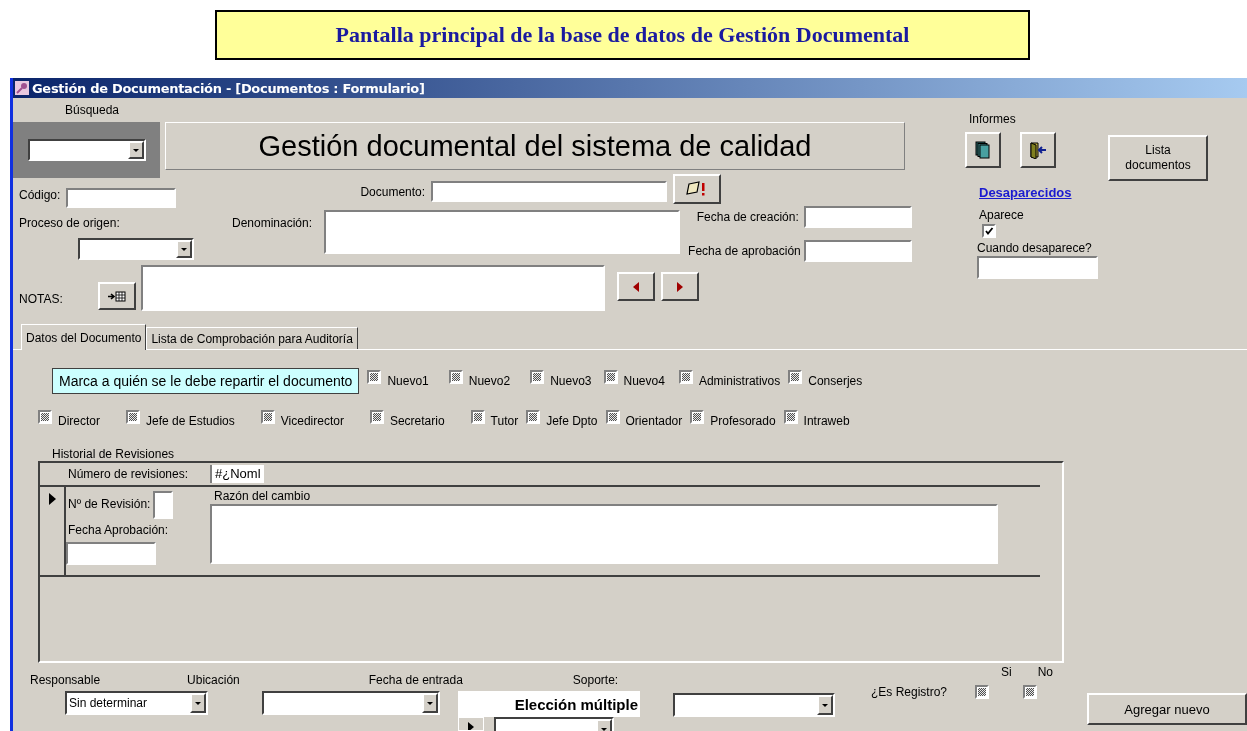 The width and height of the screenshot is (1247, 731). What do you see at coordinates (237, 474) in the screenshot?
I see `count-value: #¿Noml` at bounding box center [237, 474].